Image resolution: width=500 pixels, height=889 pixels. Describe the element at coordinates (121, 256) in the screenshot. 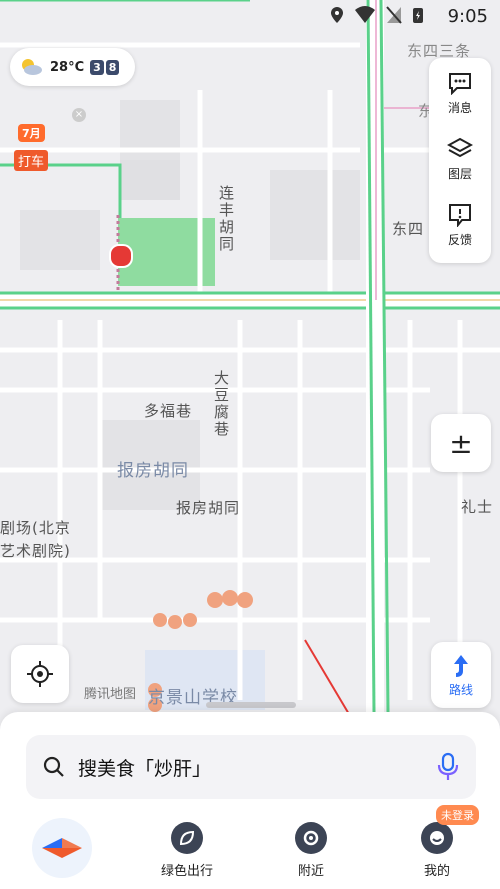

I see `no-entry-icon` at that location.